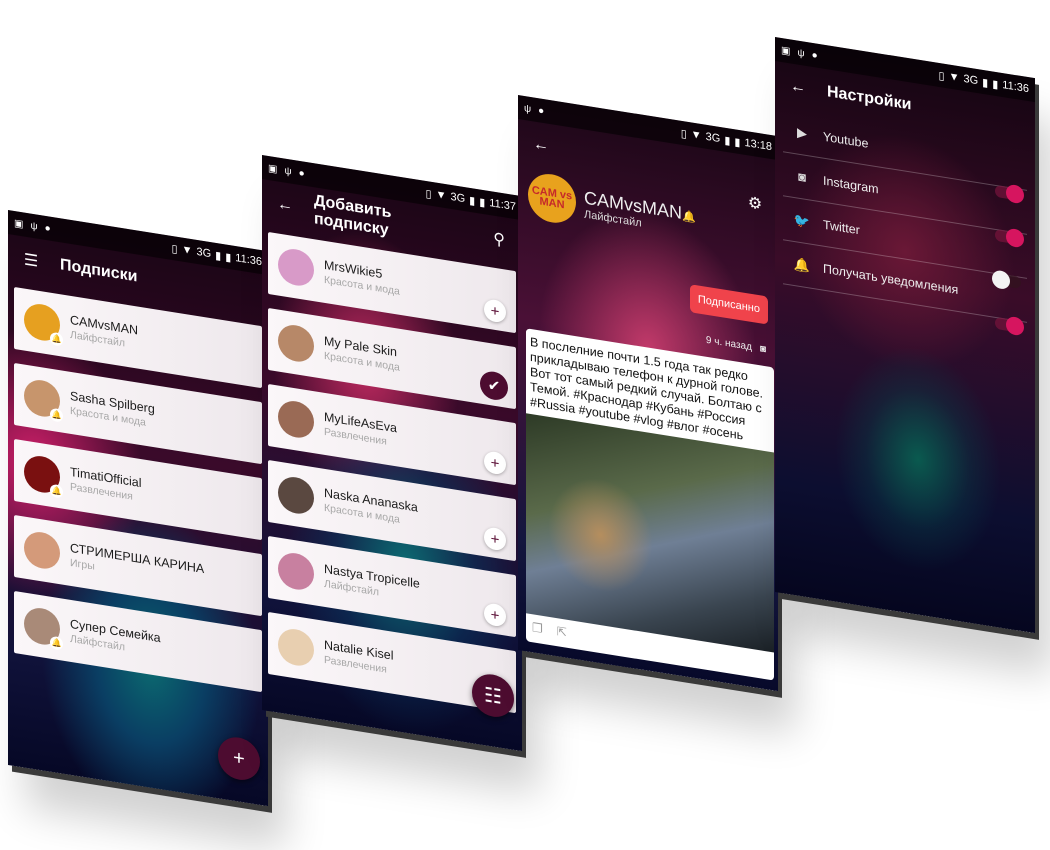  What do you see at coordinates (562, 632) in the screenshot?
I see `open-external-icon: ⇱` at bounding box center [562, 632].